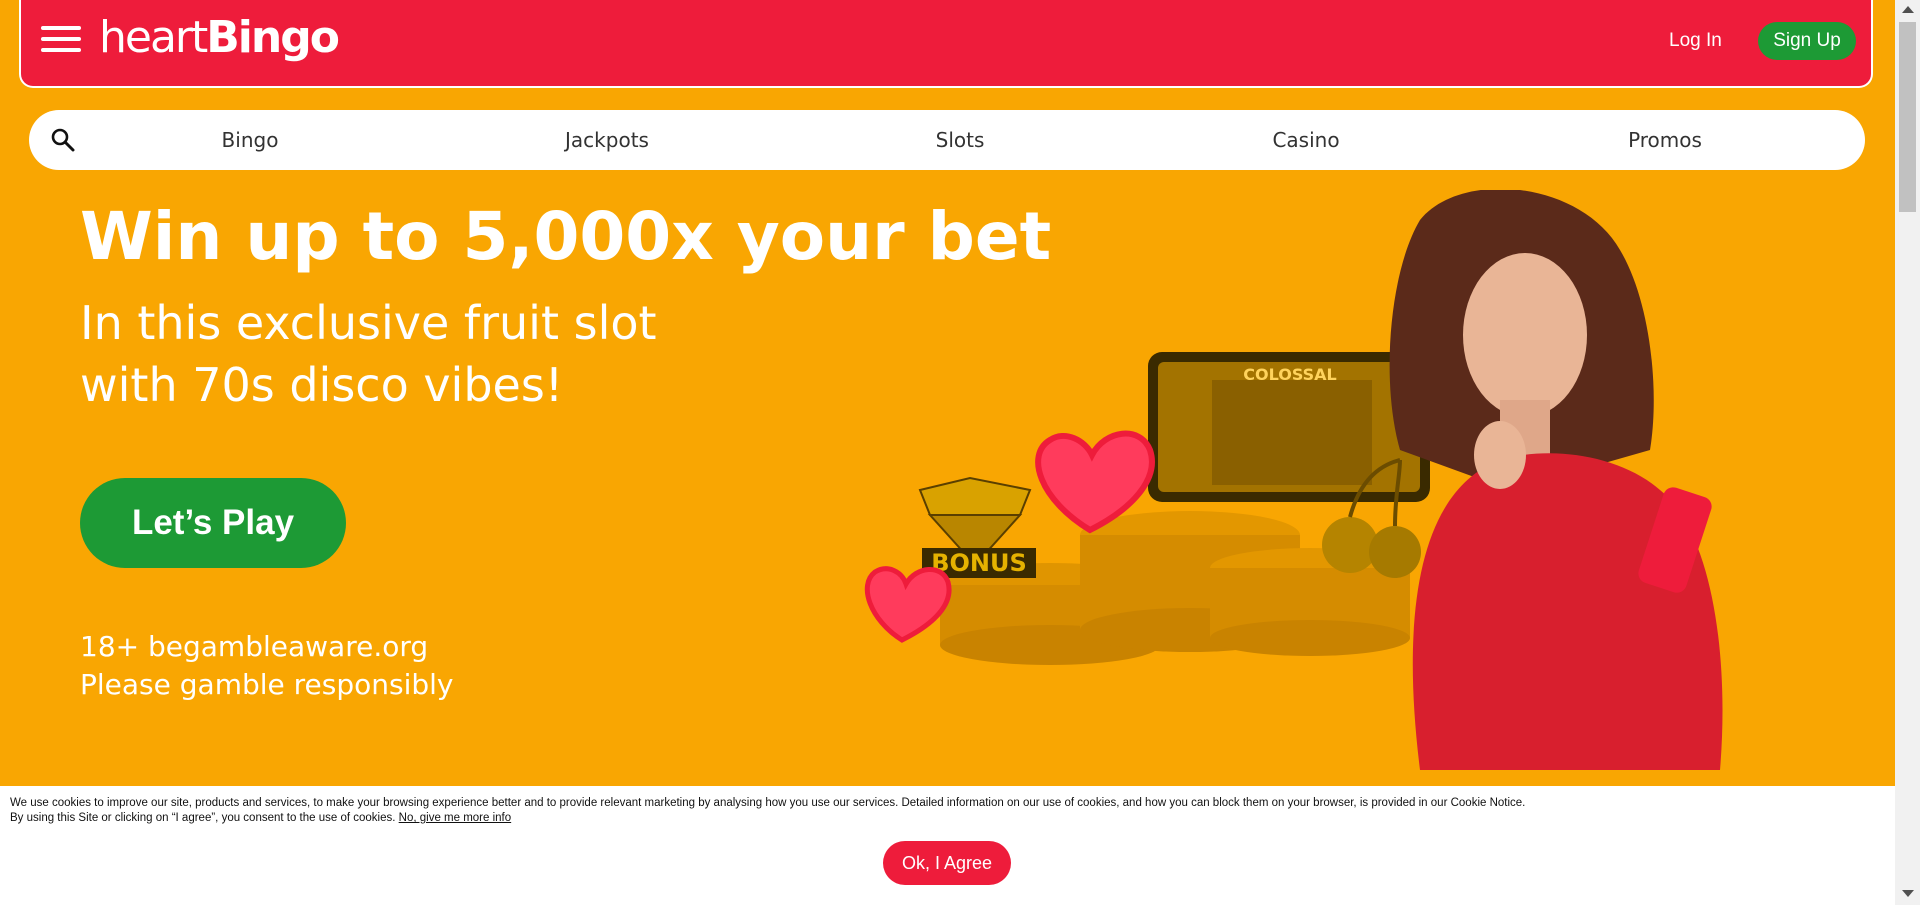 This screenshot has height=905, width=1920. Describe the element at coordinates (1305, 140) in the screenshot. I see `nav-item-casino: Casino` at that location.